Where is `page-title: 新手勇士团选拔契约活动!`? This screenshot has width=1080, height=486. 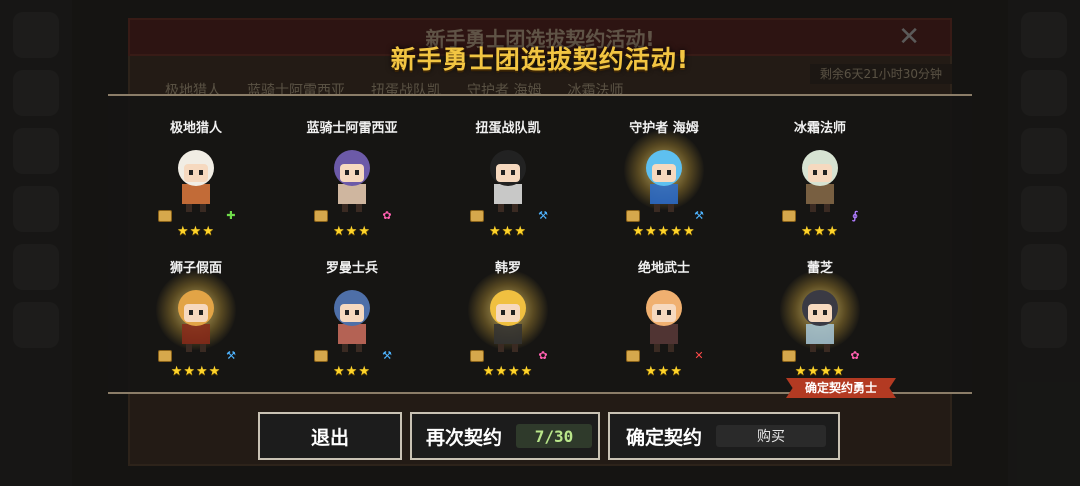 page-title: 新手勇士团选拔契约活动! is located at coordinates (540, 59).